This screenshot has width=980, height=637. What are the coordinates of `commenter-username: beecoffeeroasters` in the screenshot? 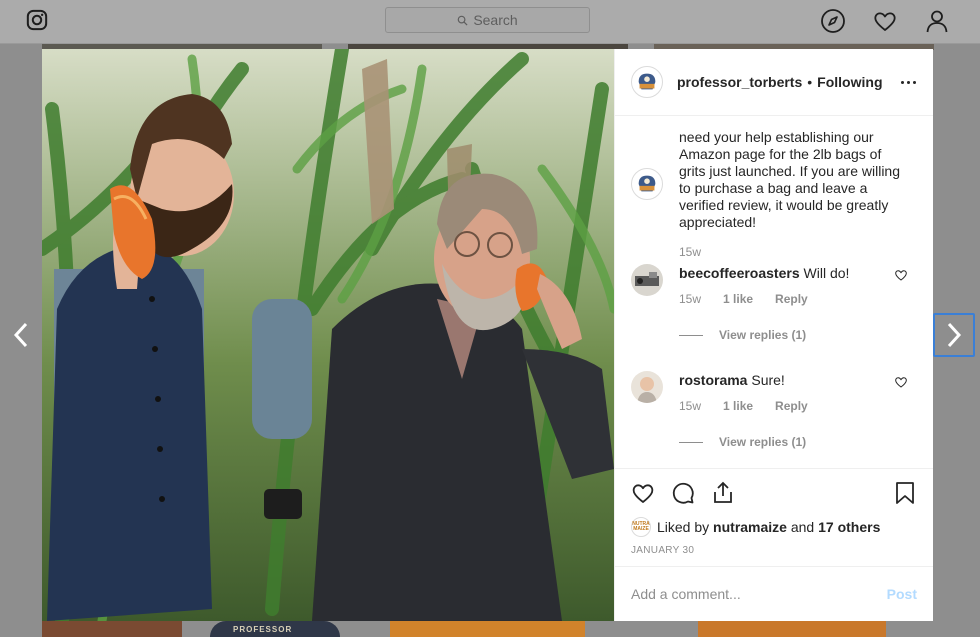 It's located at (739, 273).